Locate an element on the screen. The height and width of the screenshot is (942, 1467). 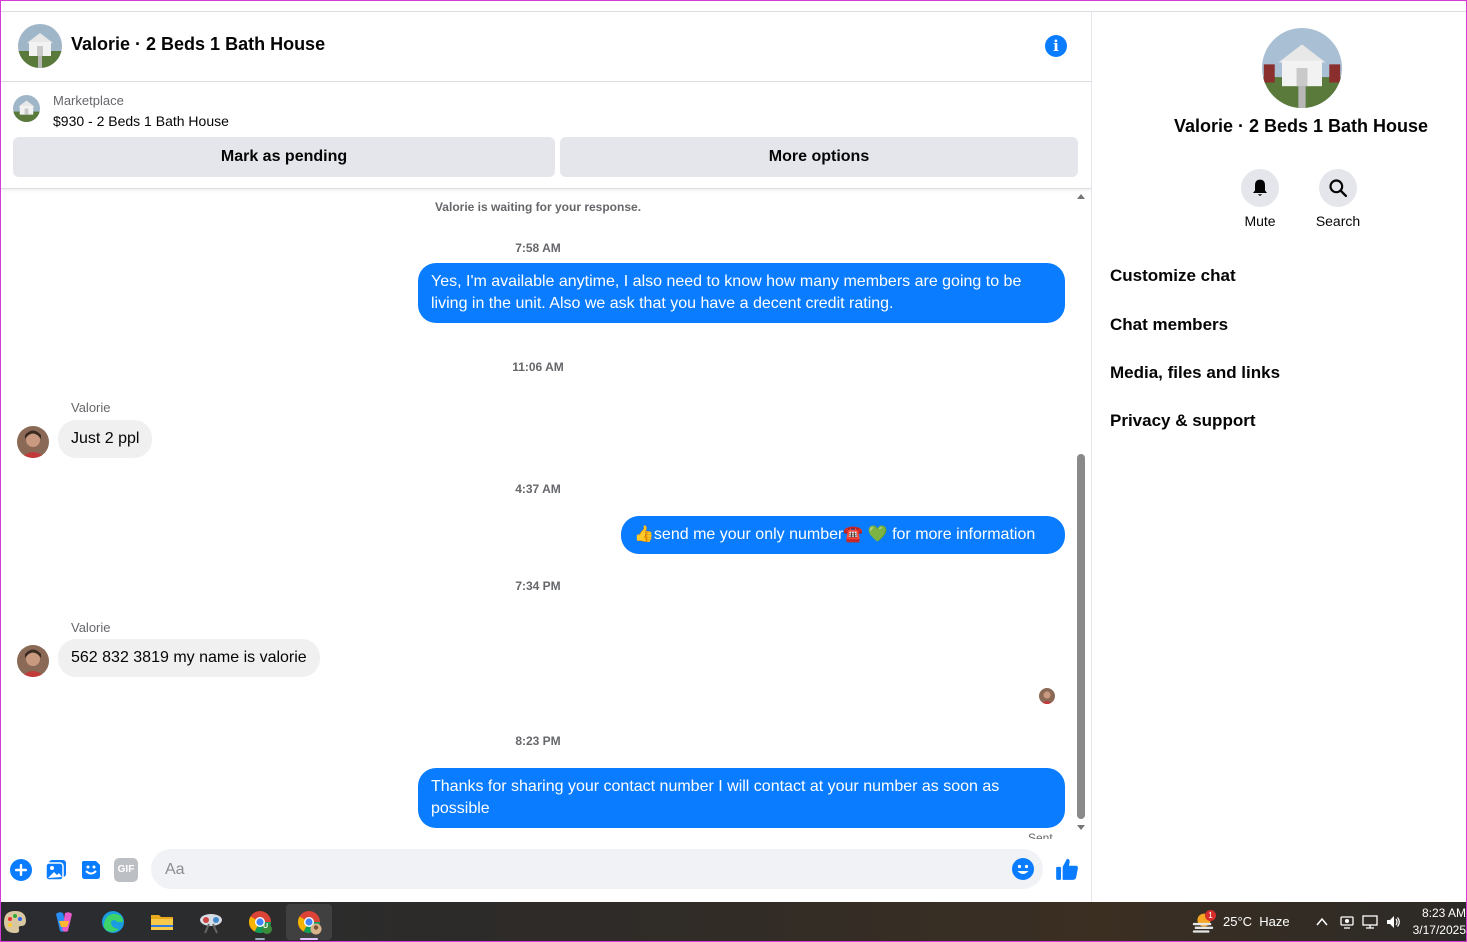
listing-title: $930 - 2 Beds 1 Bath House is located at coordinates (141, 121).